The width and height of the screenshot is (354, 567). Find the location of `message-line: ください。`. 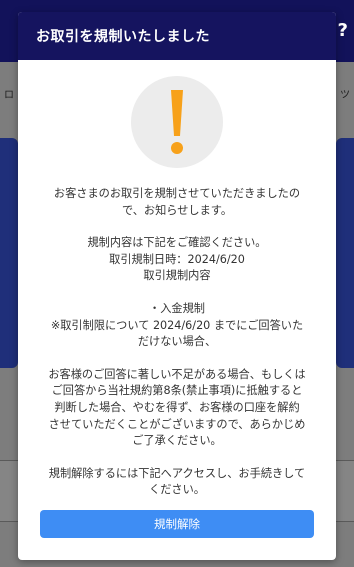

message-line: ください。 is located at coordinates (177, 490).